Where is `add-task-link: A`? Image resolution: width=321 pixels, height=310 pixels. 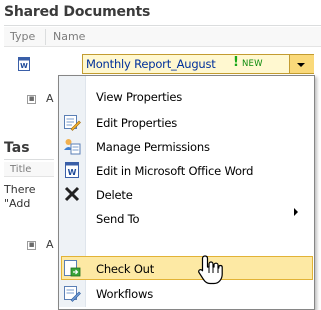 add-task-link: A is located at coordinates (50, 244).